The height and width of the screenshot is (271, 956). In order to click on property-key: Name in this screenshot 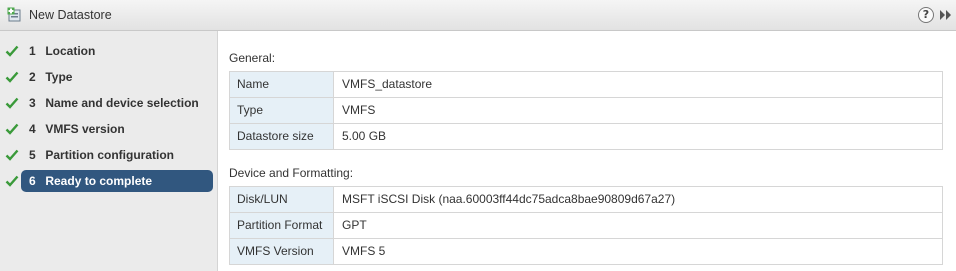, I will do `click(282, 84)`.